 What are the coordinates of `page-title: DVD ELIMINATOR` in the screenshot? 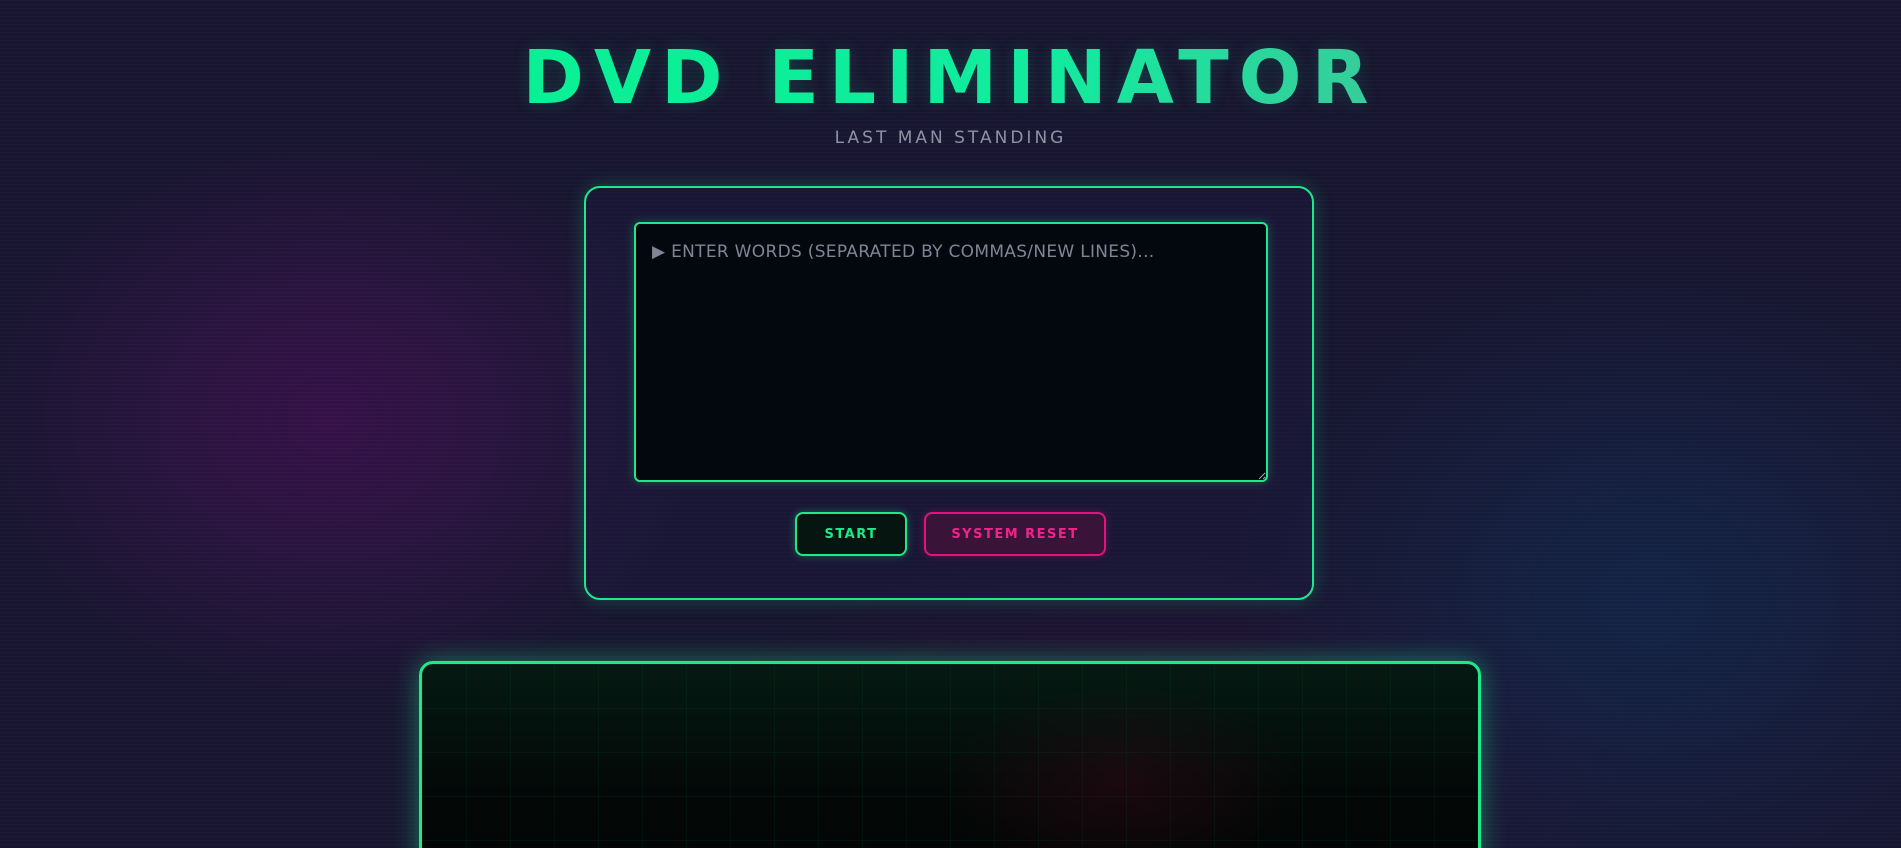 It's located at (950, 78).